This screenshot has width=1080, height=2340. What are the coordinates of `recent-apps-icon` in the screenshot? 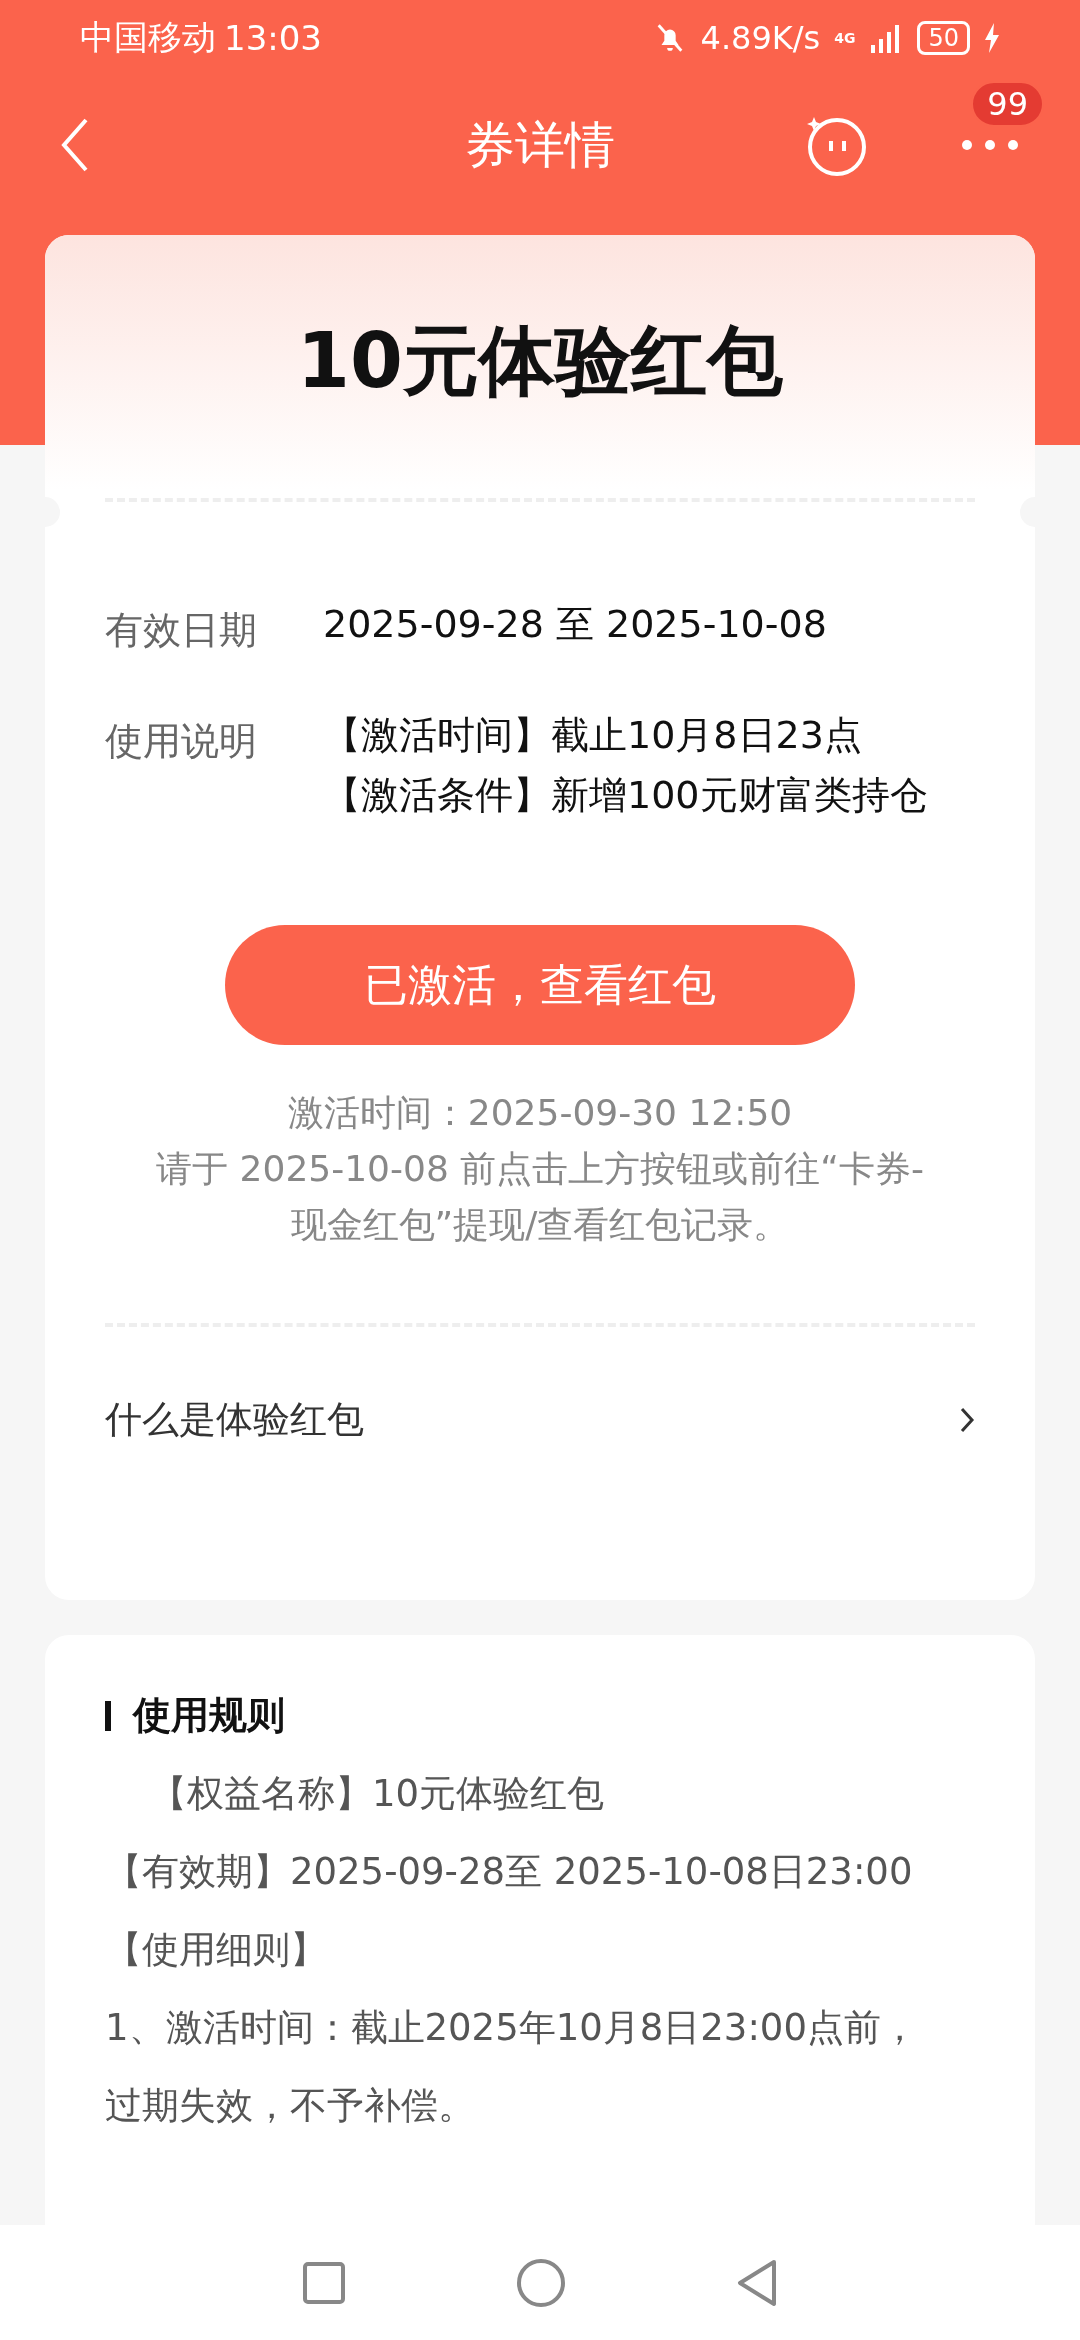 It's located at (324, 2282).